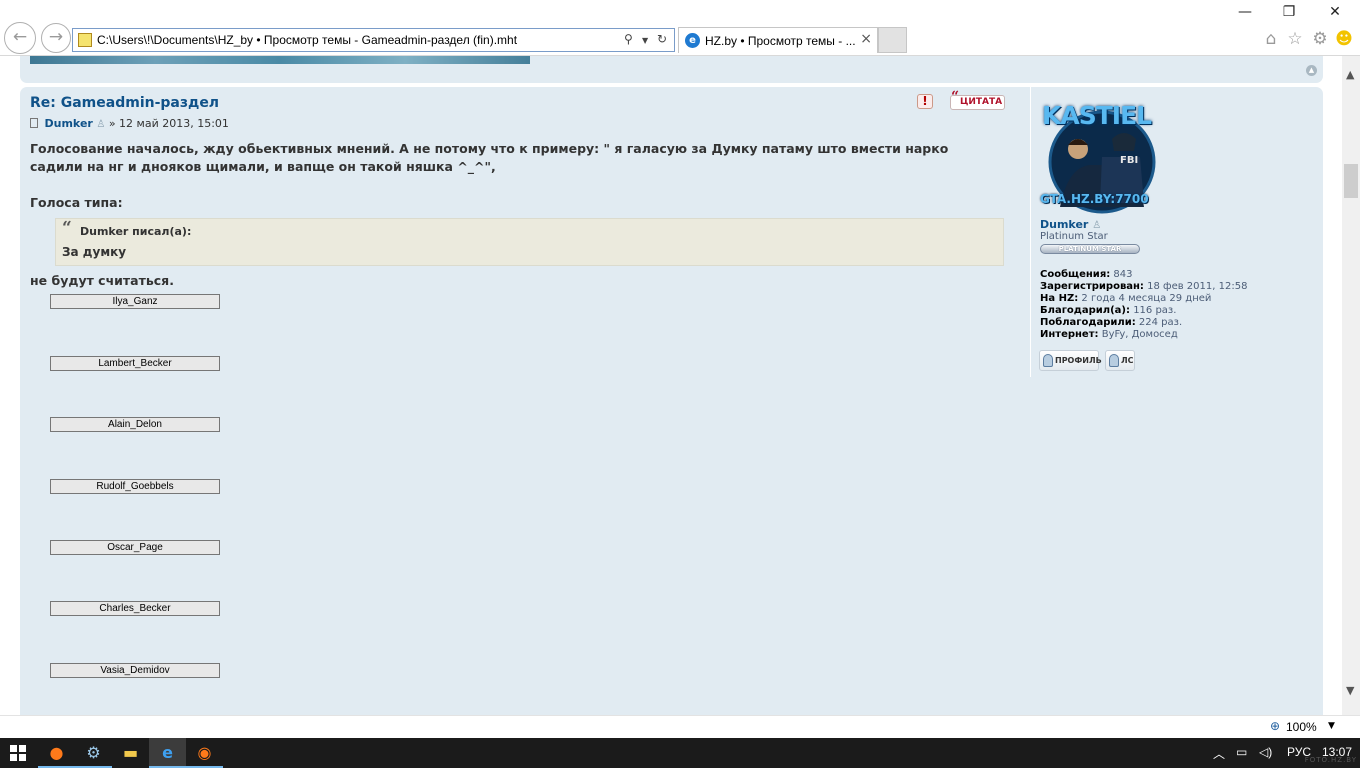  What do you see at coordinates (1275, 726) in the screenshot?
I see `zoom-icon: ⊕` at bounding box center [1275, 726].